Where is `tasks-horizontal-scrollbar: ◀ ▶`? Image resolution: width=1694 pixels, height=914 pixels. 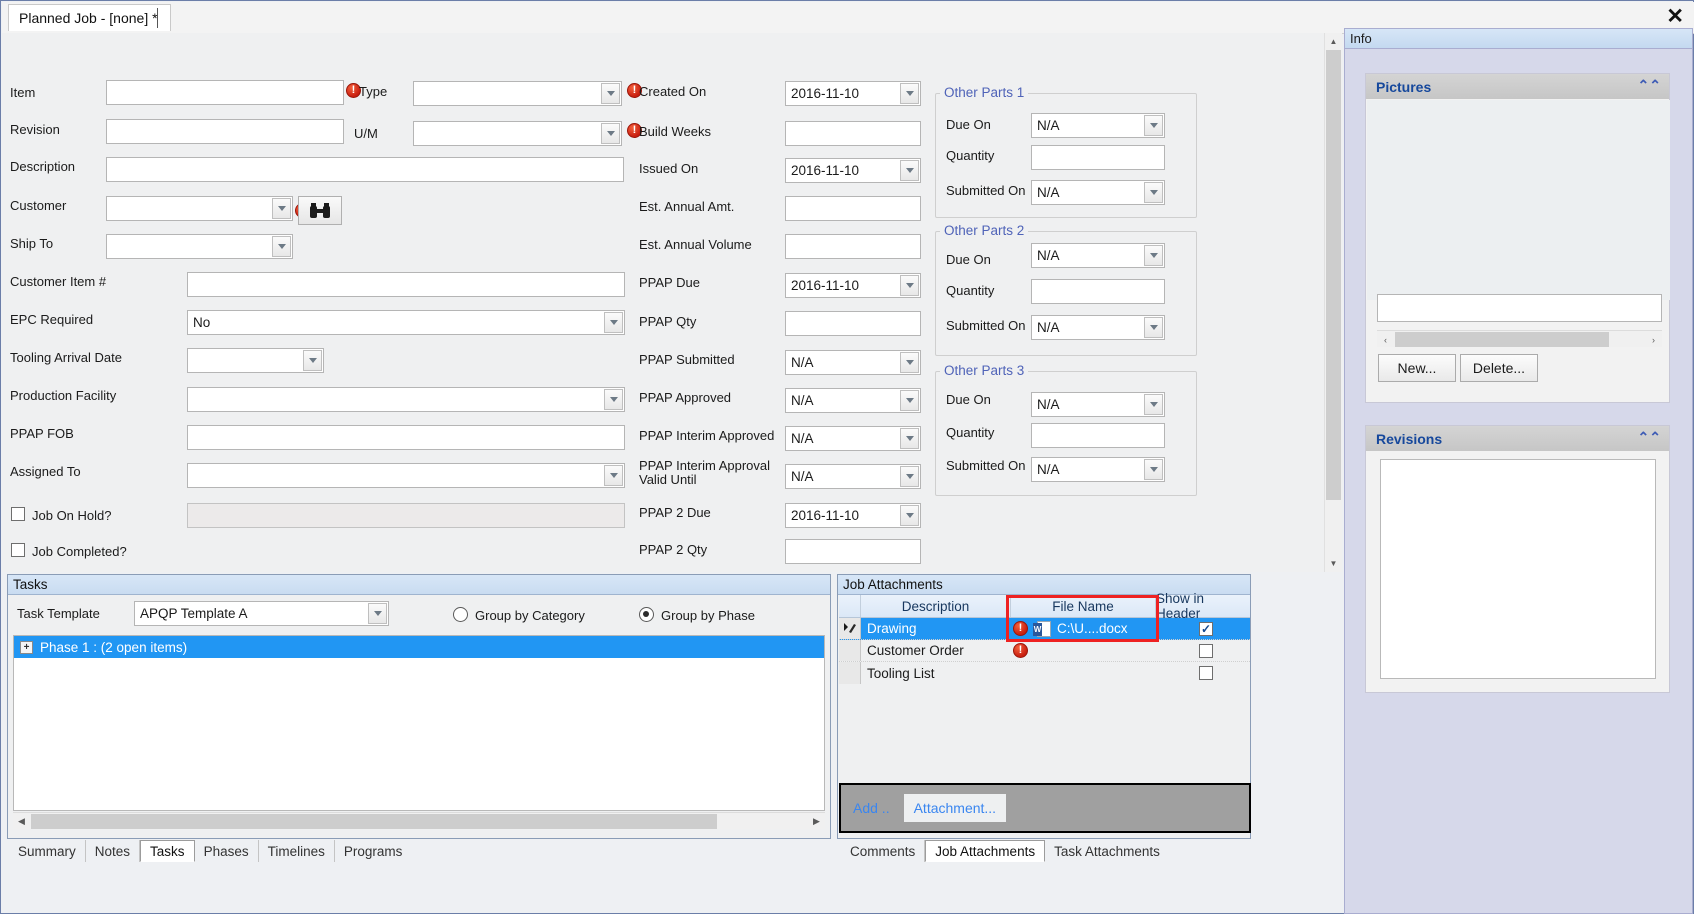 tasks-horizontal-scrollbar: ◀ ▶ is located at coordinates (419, 820).